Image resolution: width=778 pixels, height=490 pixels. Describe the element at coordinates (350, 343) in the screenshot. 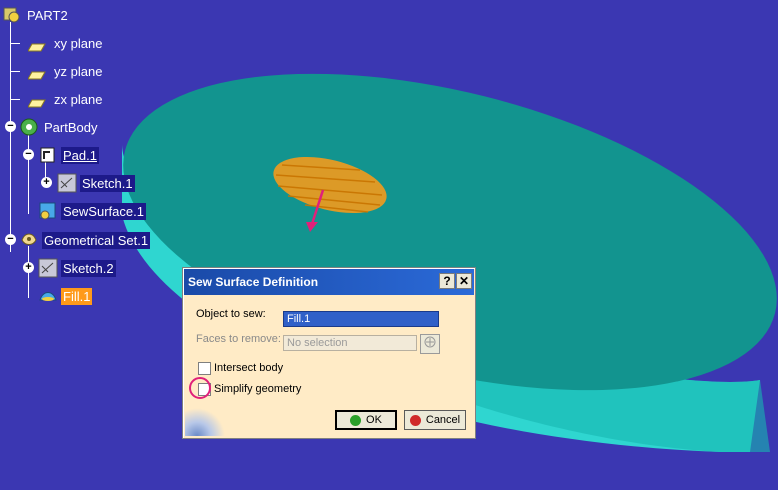

I see `faces-to-remove-field: No selection` at that location.